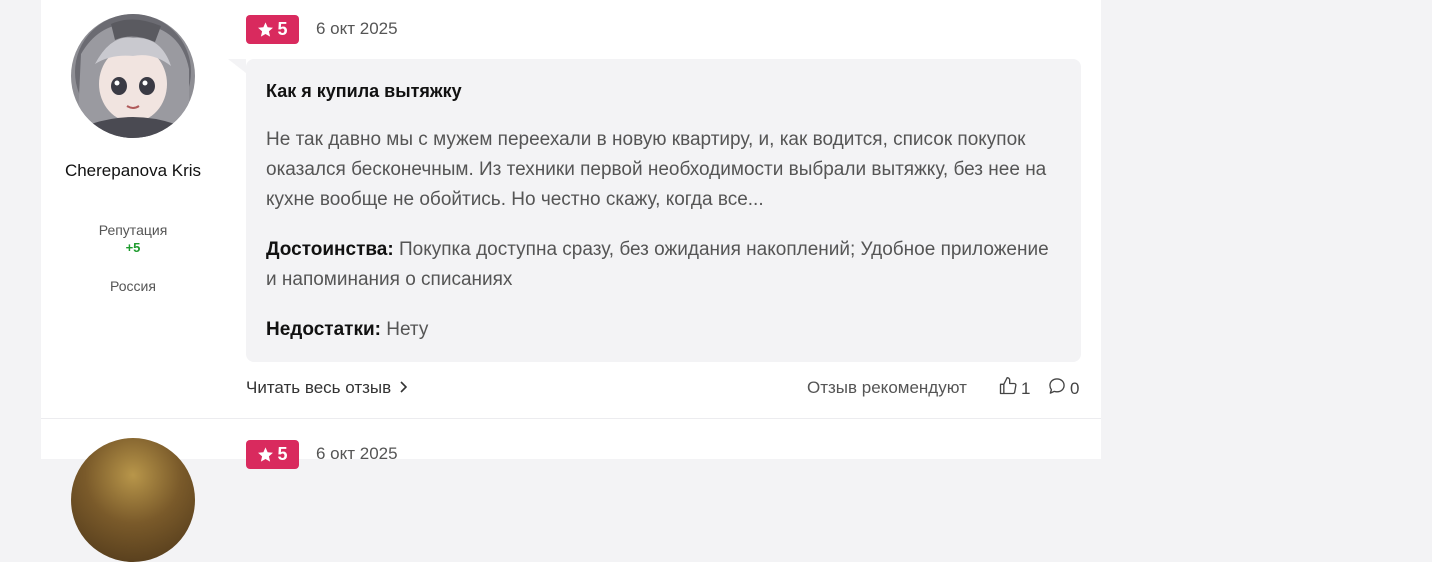 The image size is (1432, 562). Describe the element at coordinates (330, 249) in the screenshot. I see `pros-label: Достоинства:` at that location.